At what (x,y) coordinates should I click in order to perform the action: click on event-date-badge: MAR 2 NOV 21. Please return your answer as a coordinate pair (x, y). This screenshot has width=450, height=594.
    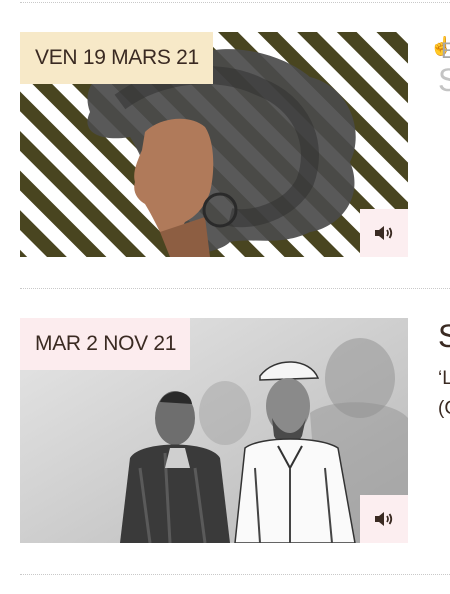
    Looking at the image, I should click on (105, 344).